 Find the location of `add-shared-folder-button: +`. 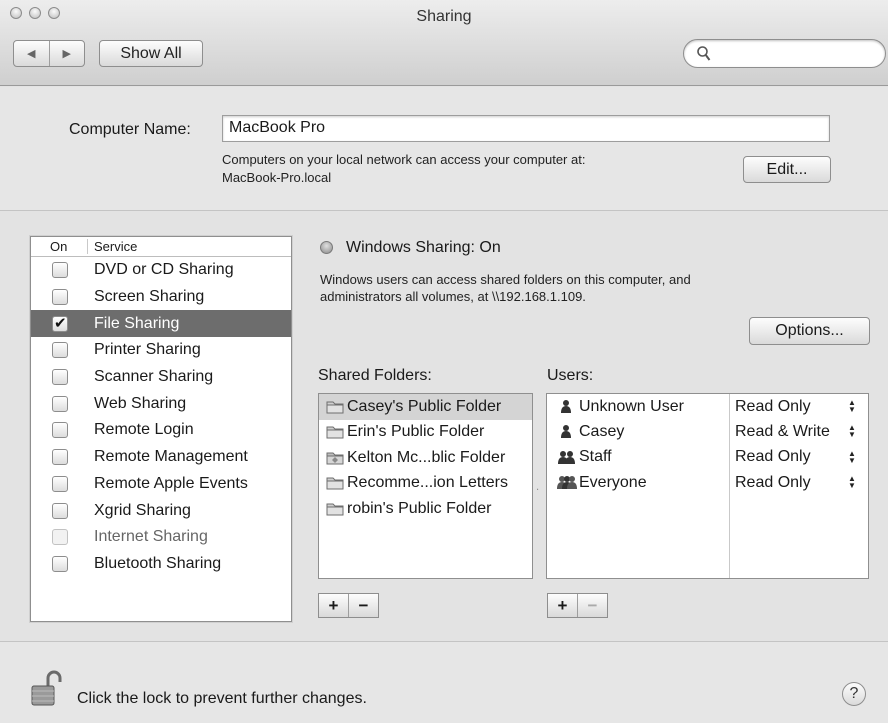

add-shared-folder-button: + is located at coordinates (333, 605).